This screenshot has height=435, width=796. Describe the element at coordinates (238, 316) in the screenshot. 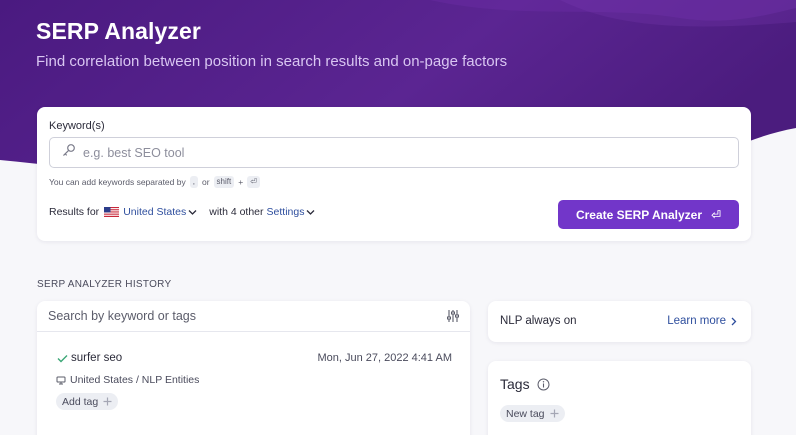

I see `history-search-input` at that location.